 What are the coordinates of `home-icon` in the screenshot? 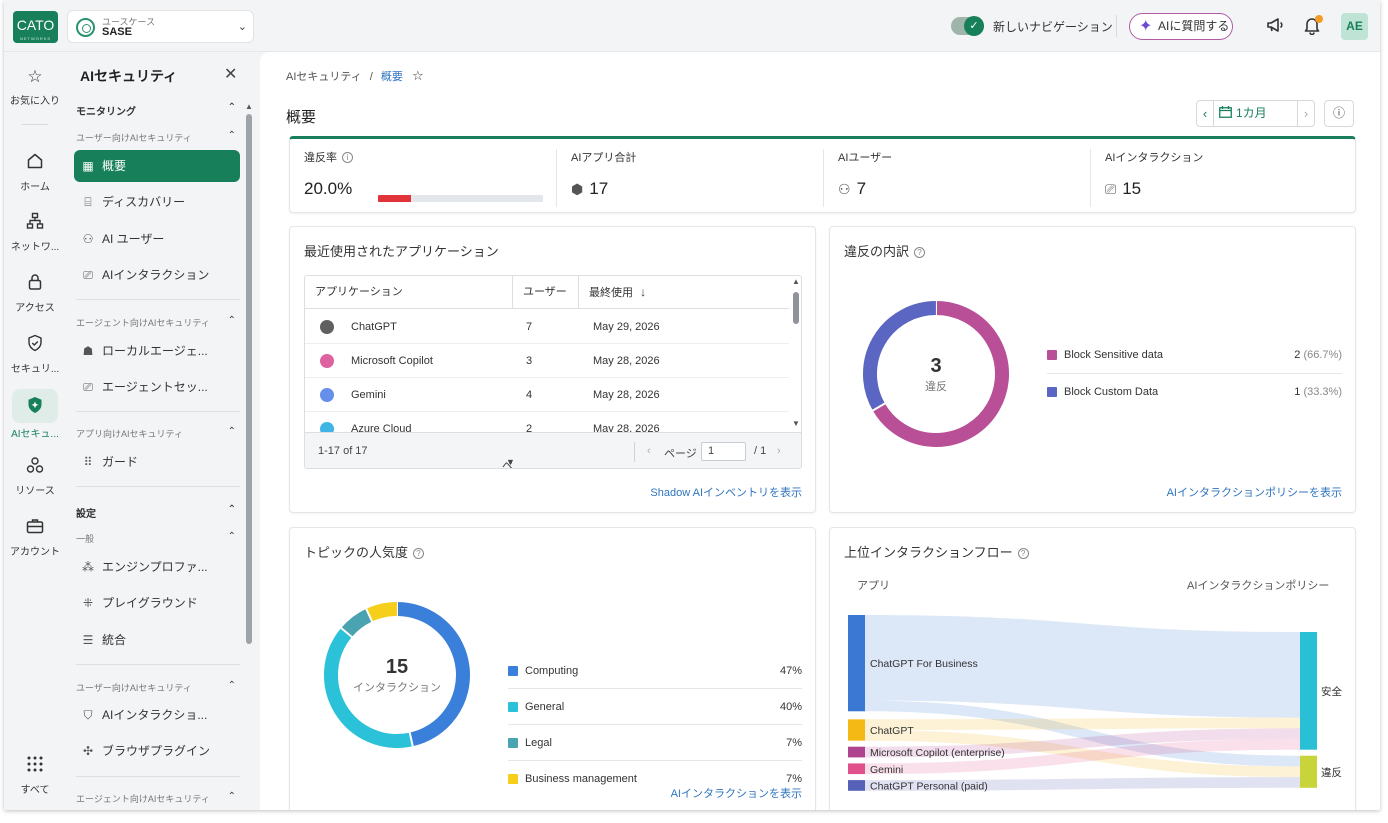 It's located at (35, 163).